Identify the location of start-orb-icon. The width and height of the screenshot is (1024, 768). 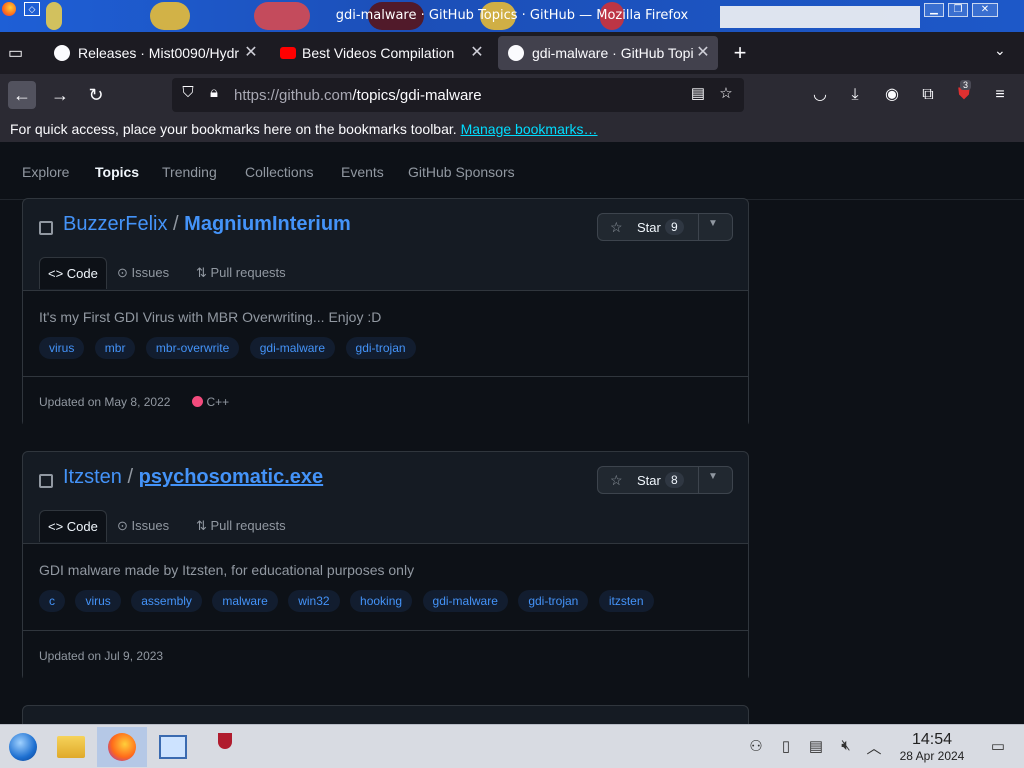
(23, 747).